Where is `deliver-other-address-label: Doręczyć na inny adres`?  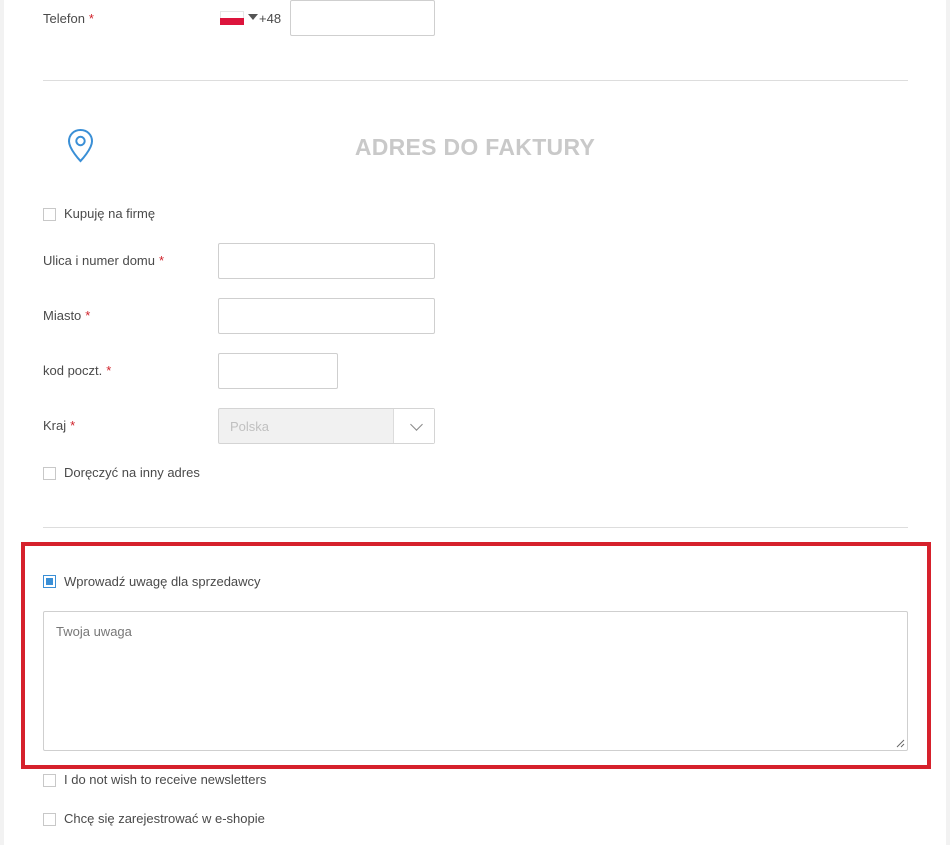
deliver-other-address-label: Doręczyć na inny adres is located at coordinates (132, 472).